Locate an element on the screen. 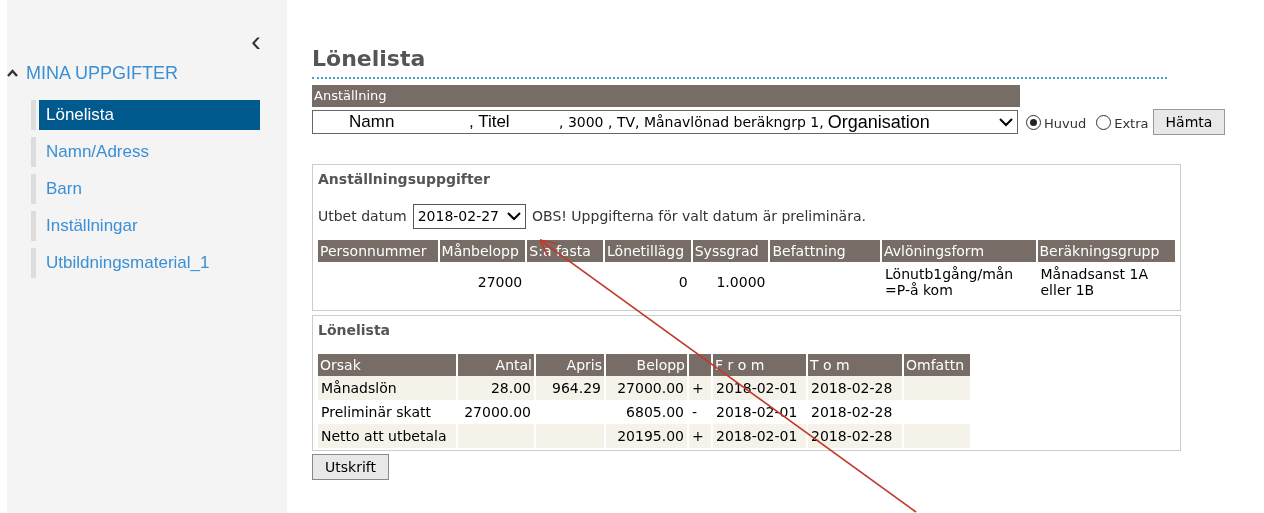 This screenshot has width=1264, height=513. date-select: 2018-02-27 is located at coordinates (469, 216).